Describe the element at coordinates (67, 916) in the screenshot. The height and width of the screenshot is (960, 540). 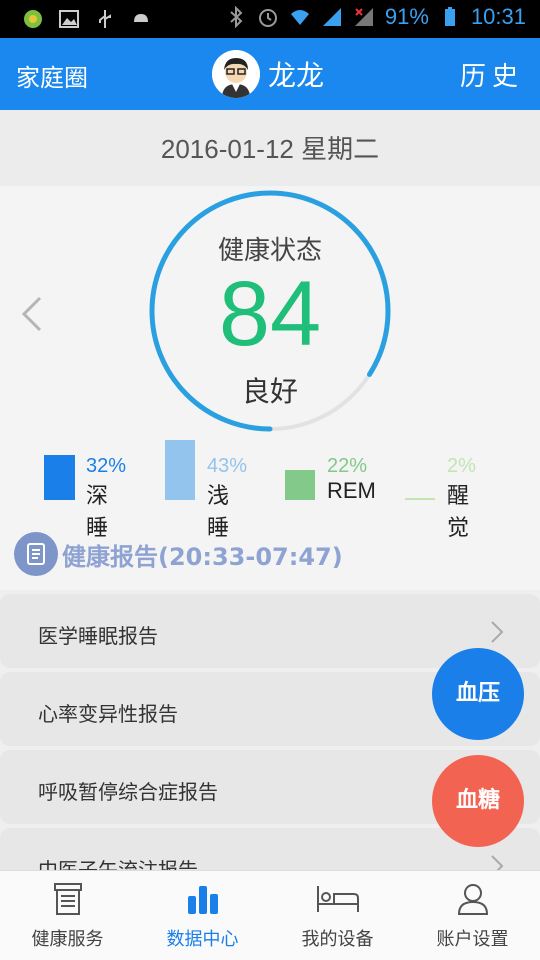
I see `nav-health-service: 健康服务` at that location.